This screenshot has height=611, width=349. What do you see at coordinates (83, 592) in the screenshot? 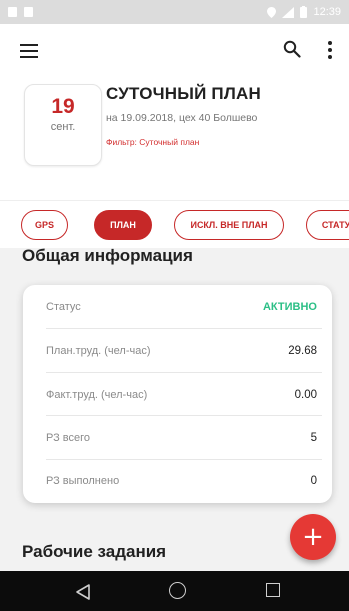
I see `back-icon` at bounding box center [83, 592].